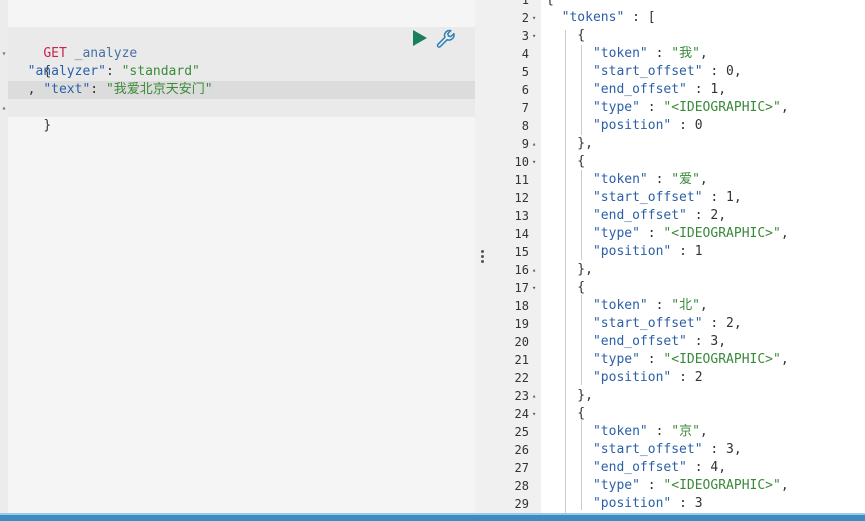 The width and height of the screenshot is (865, 521). Describe the element at coordinates (419, 38) in the screenshot. I see `play-icon` at that location.